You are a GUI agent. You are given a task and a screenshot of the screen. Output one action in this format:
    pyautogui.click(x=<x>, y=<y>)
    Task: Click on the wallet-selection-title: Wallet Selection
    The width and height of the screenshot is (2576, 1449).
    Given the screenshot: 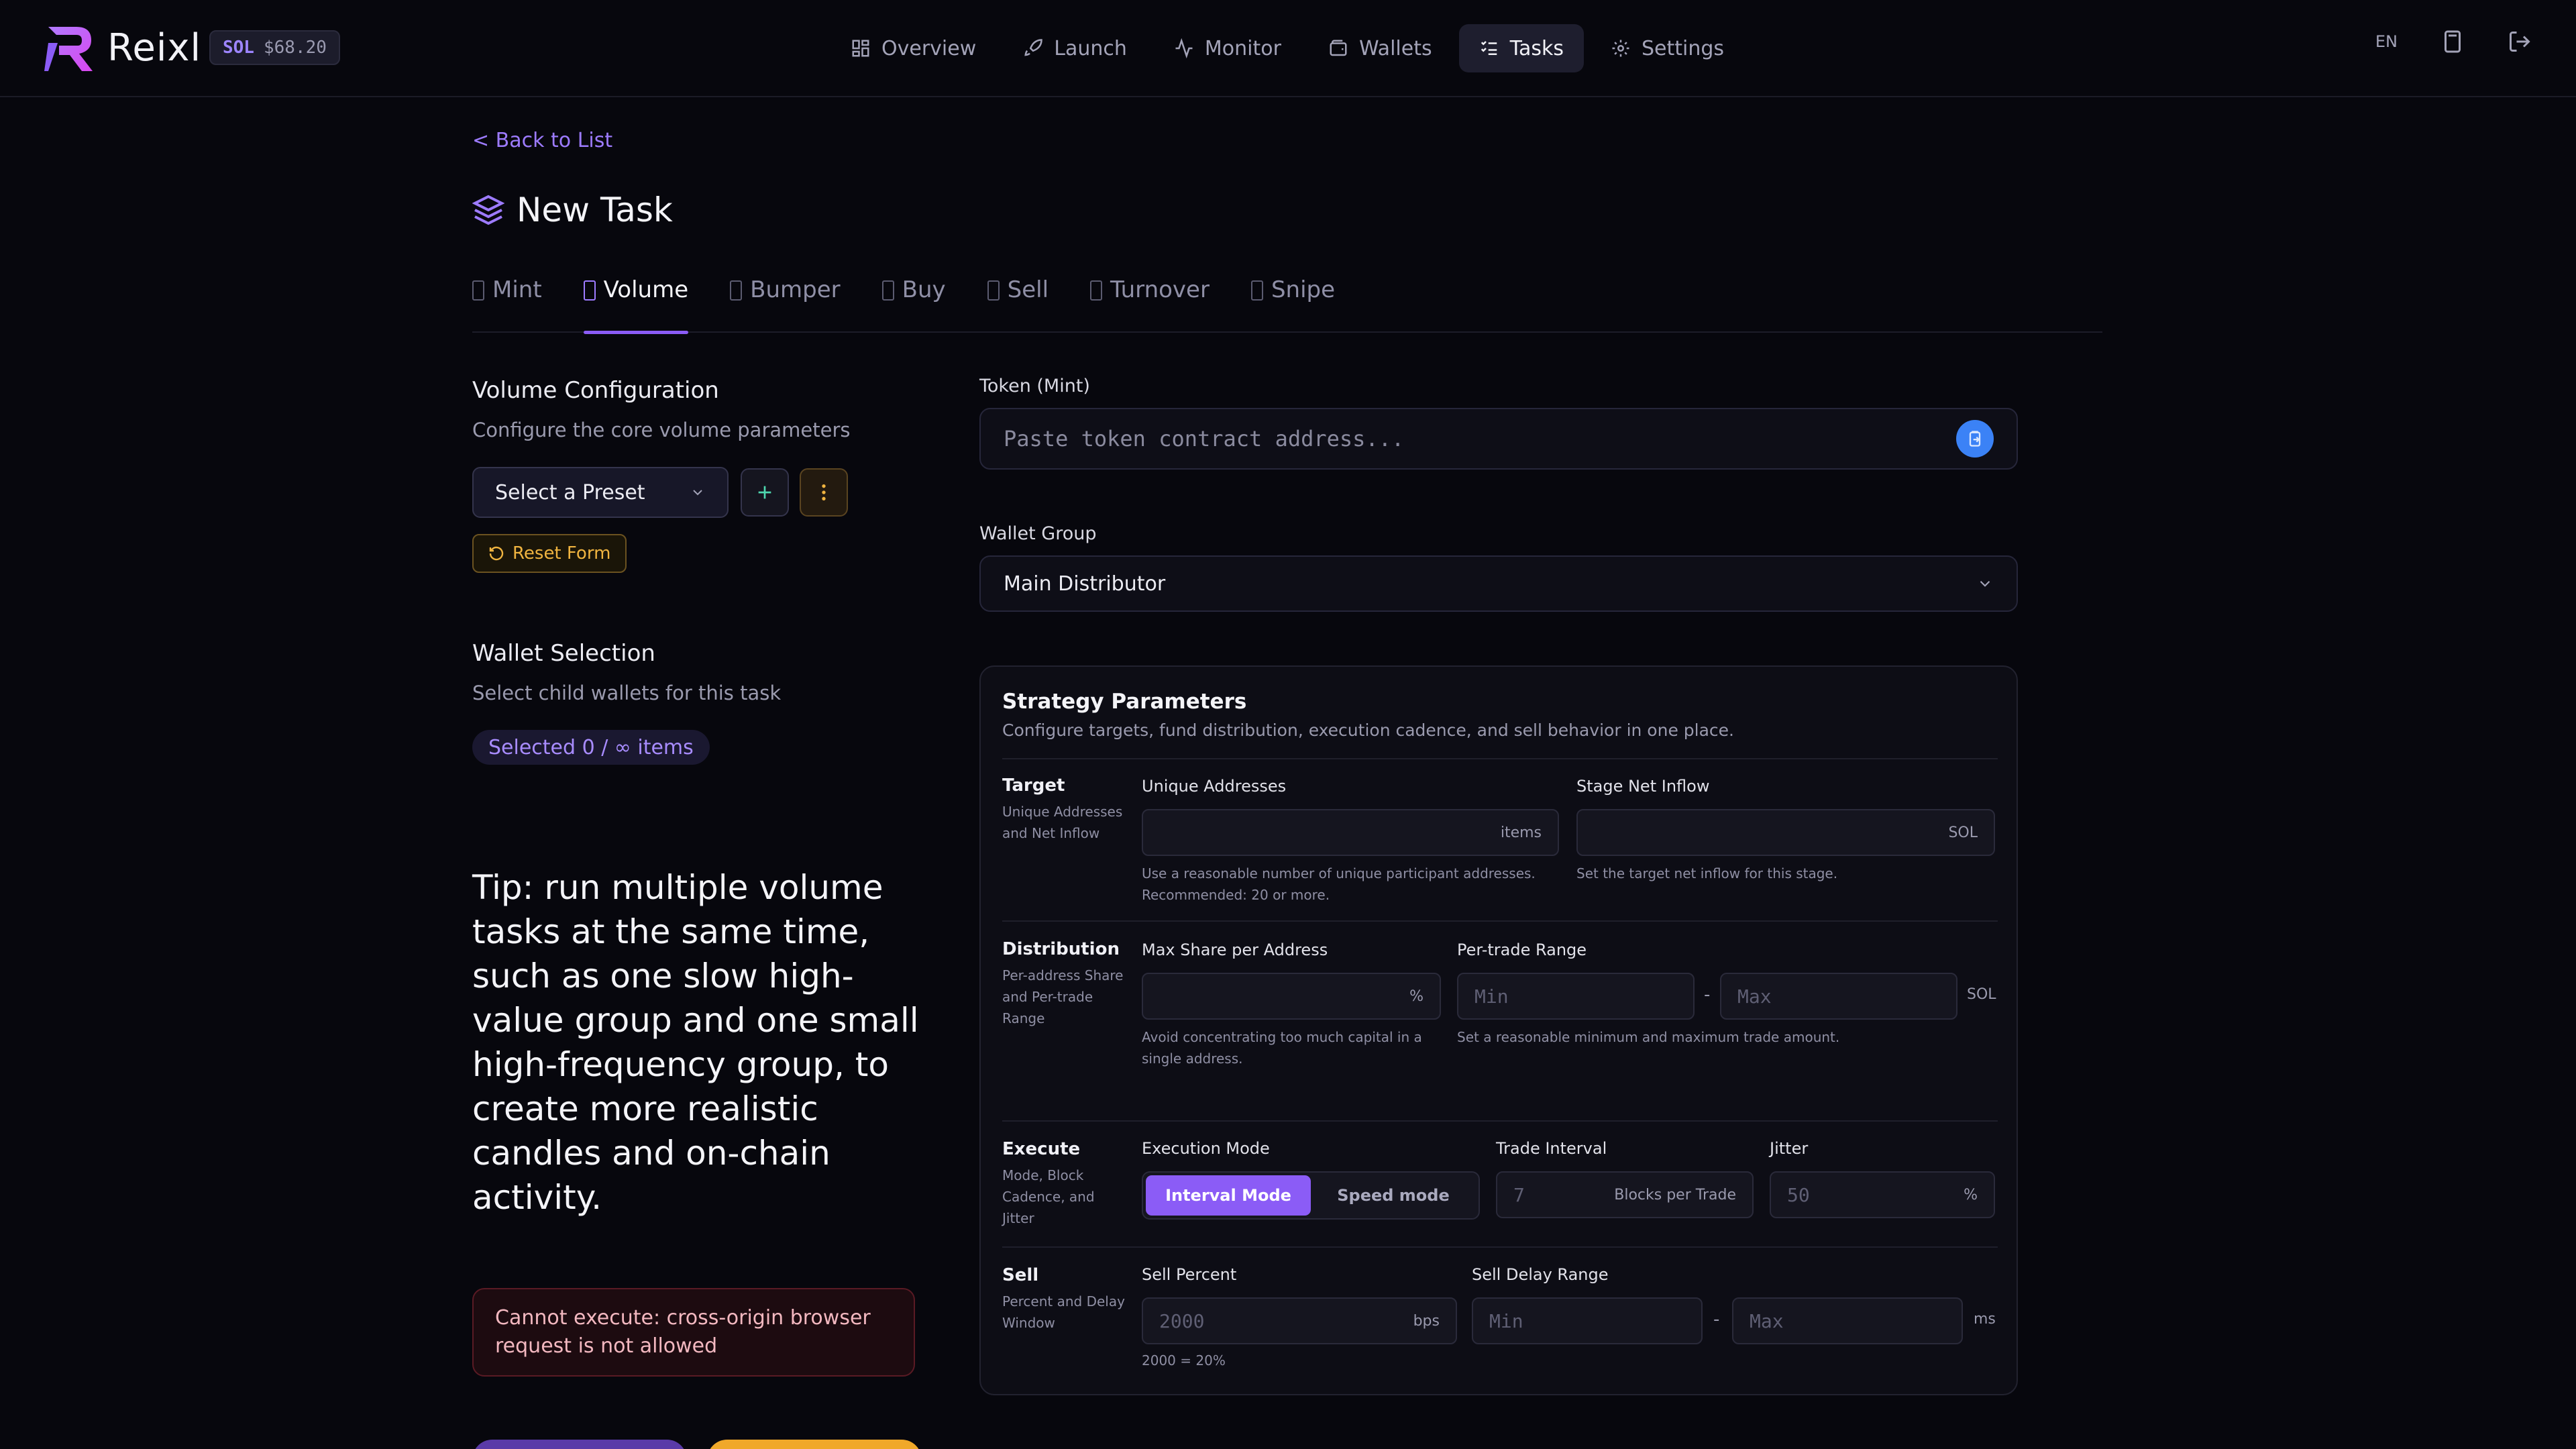 What is the action you would take?
    pyautogui.click(x=563, y=653)
    